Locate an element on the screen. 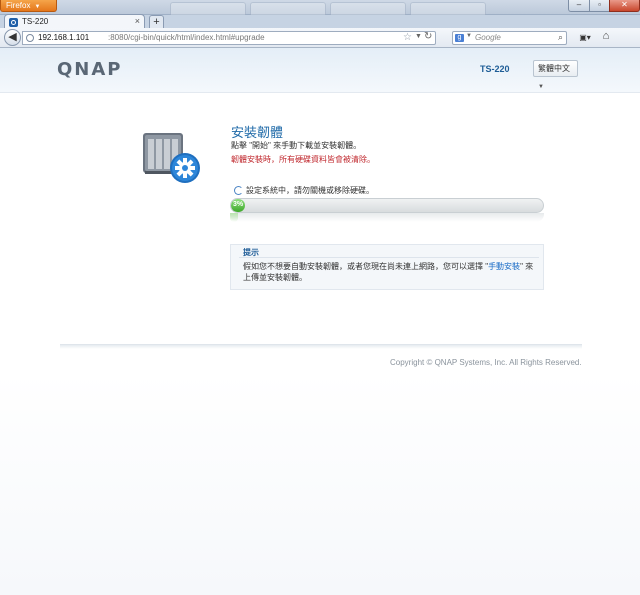 The width and height of the screenshot is (640, 595). tip-title: 提示 is located at coordinates (389, 253).